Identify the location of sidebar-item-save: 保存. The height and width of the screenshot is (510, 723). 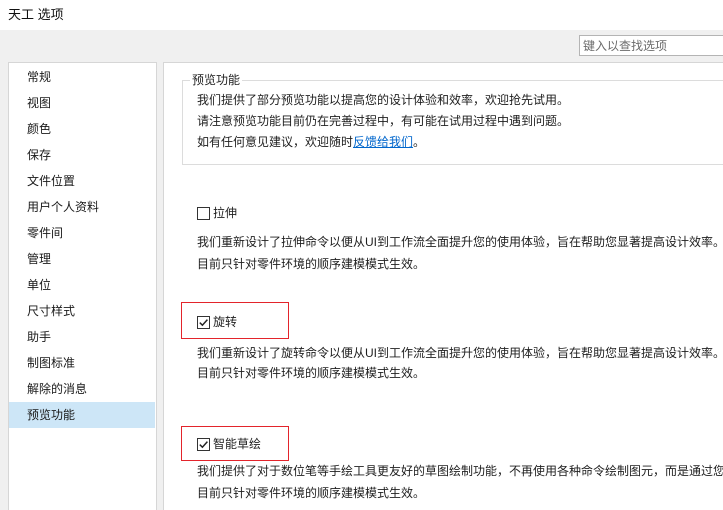
(82, 155).